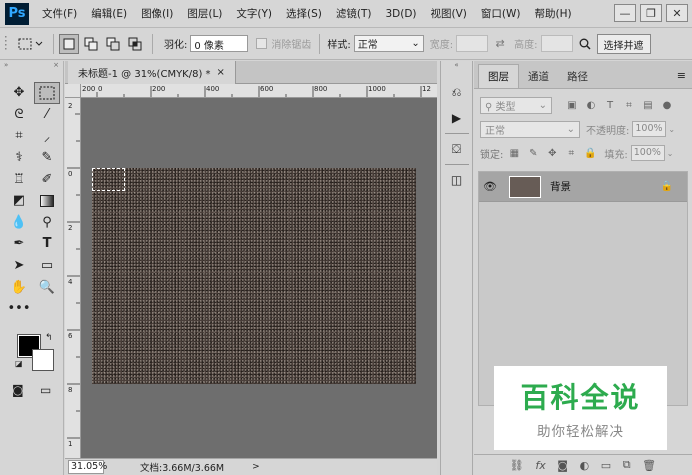 The width and height of the screenshot is (692, 475). I want to click on background-color-swatch, so click(43, 360).